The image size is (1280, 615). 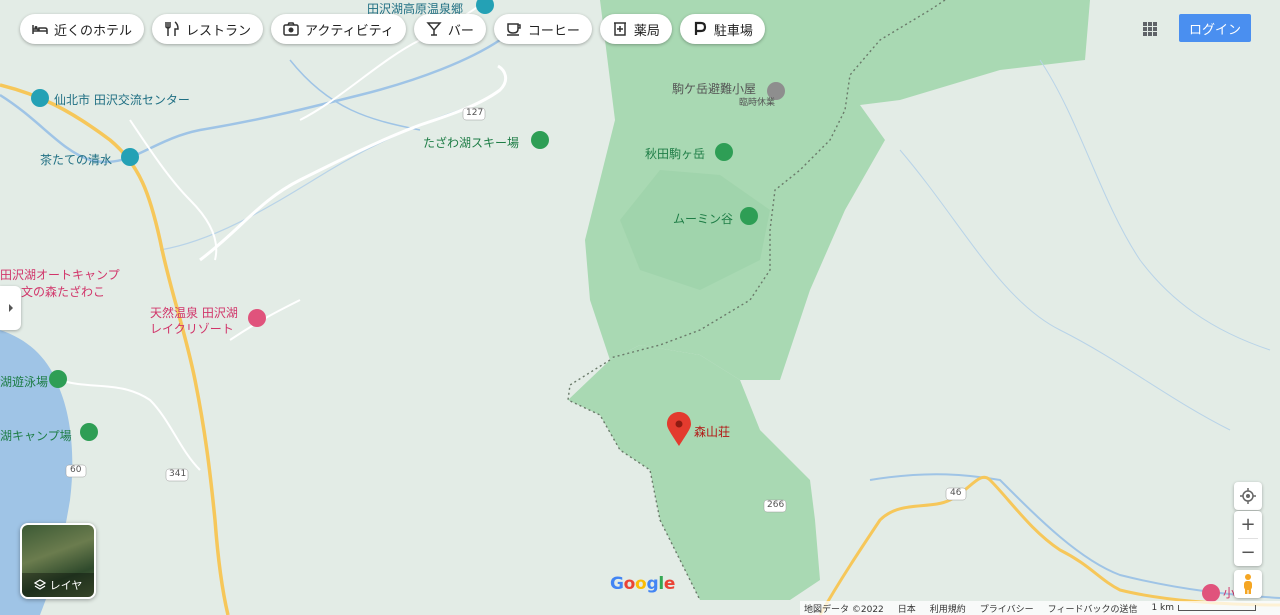 I want to click on feedback-link: フィードバックの送信, so click(x=1093, y=608).